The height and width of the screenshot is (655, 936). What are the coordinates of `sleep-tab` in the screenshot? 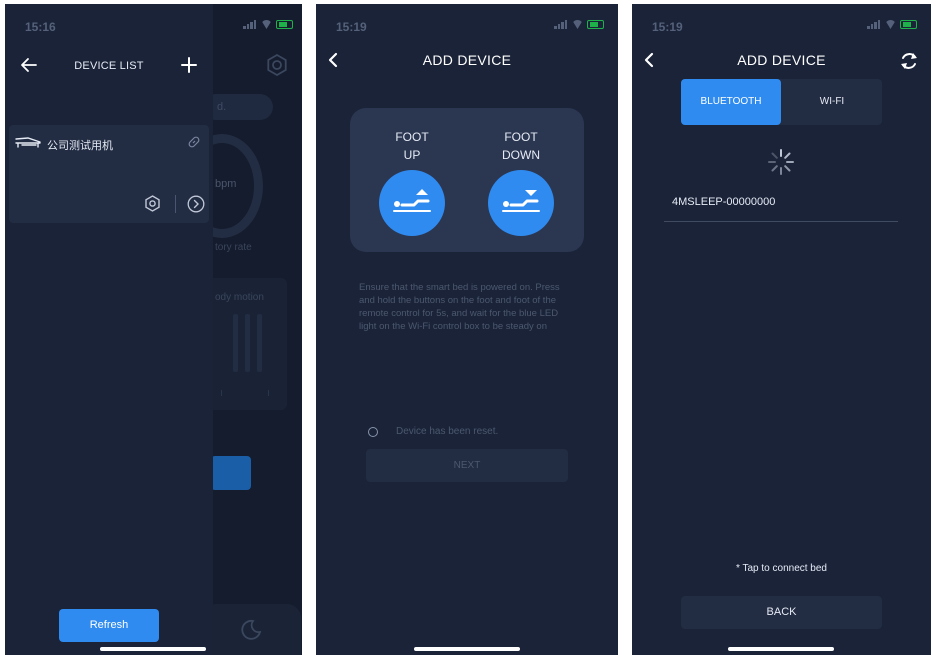 It's located at (252, 629).